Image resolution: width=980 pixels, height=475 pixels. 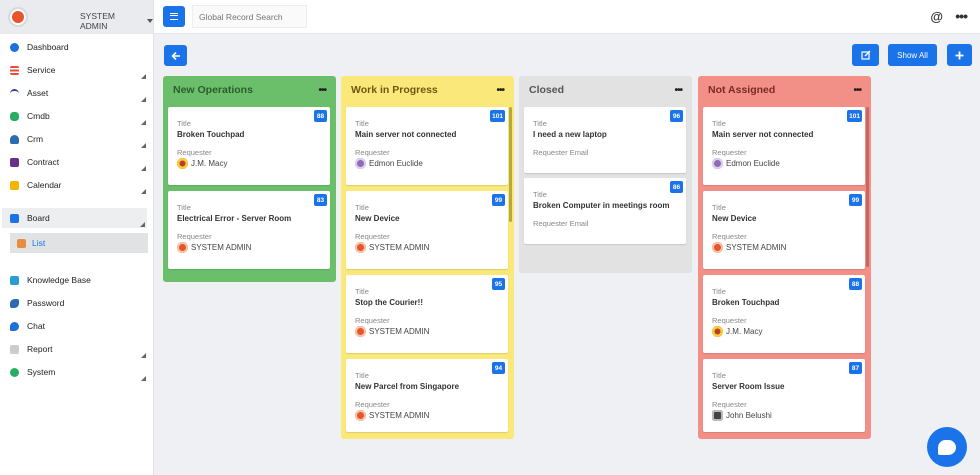 I want to click on sidebar-item-report: Report, so click(x=77, y=349).